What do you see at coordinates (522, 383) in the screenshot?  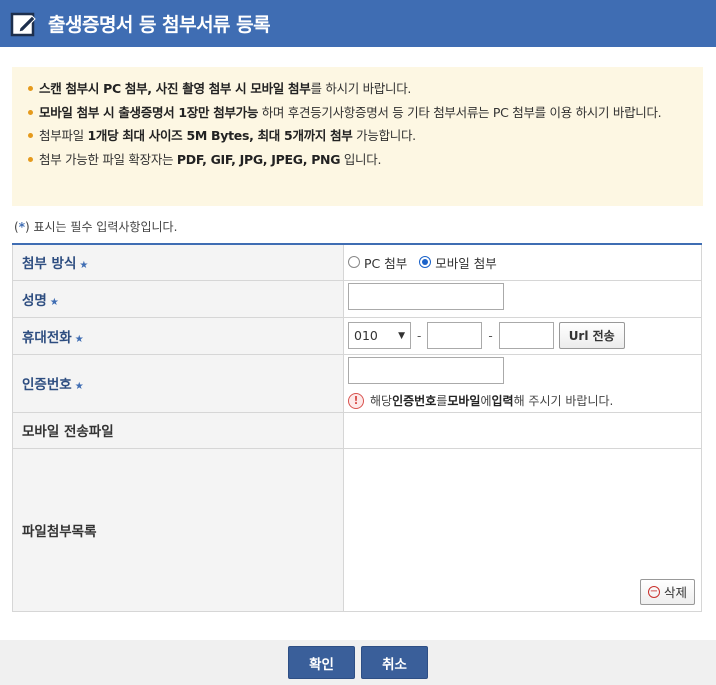 I see `auth-cell: ! 해당 인증번호 를 모바일 에 입력 해 주시기 바랍니다.` at bounding box center [522, 383].